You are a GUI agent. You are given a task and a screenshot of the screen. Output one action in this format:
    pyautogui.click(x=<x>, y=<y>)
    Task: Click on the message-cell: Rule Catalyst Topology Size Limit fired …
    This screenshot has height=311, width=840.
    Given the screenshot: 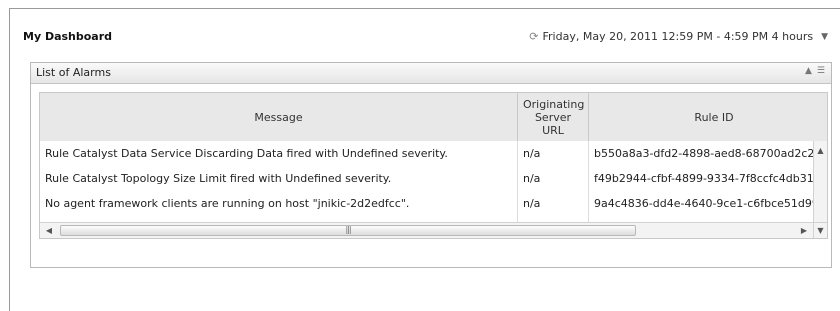 What is the action you would take?
    pyautogui.click(x=279, y=178)
    